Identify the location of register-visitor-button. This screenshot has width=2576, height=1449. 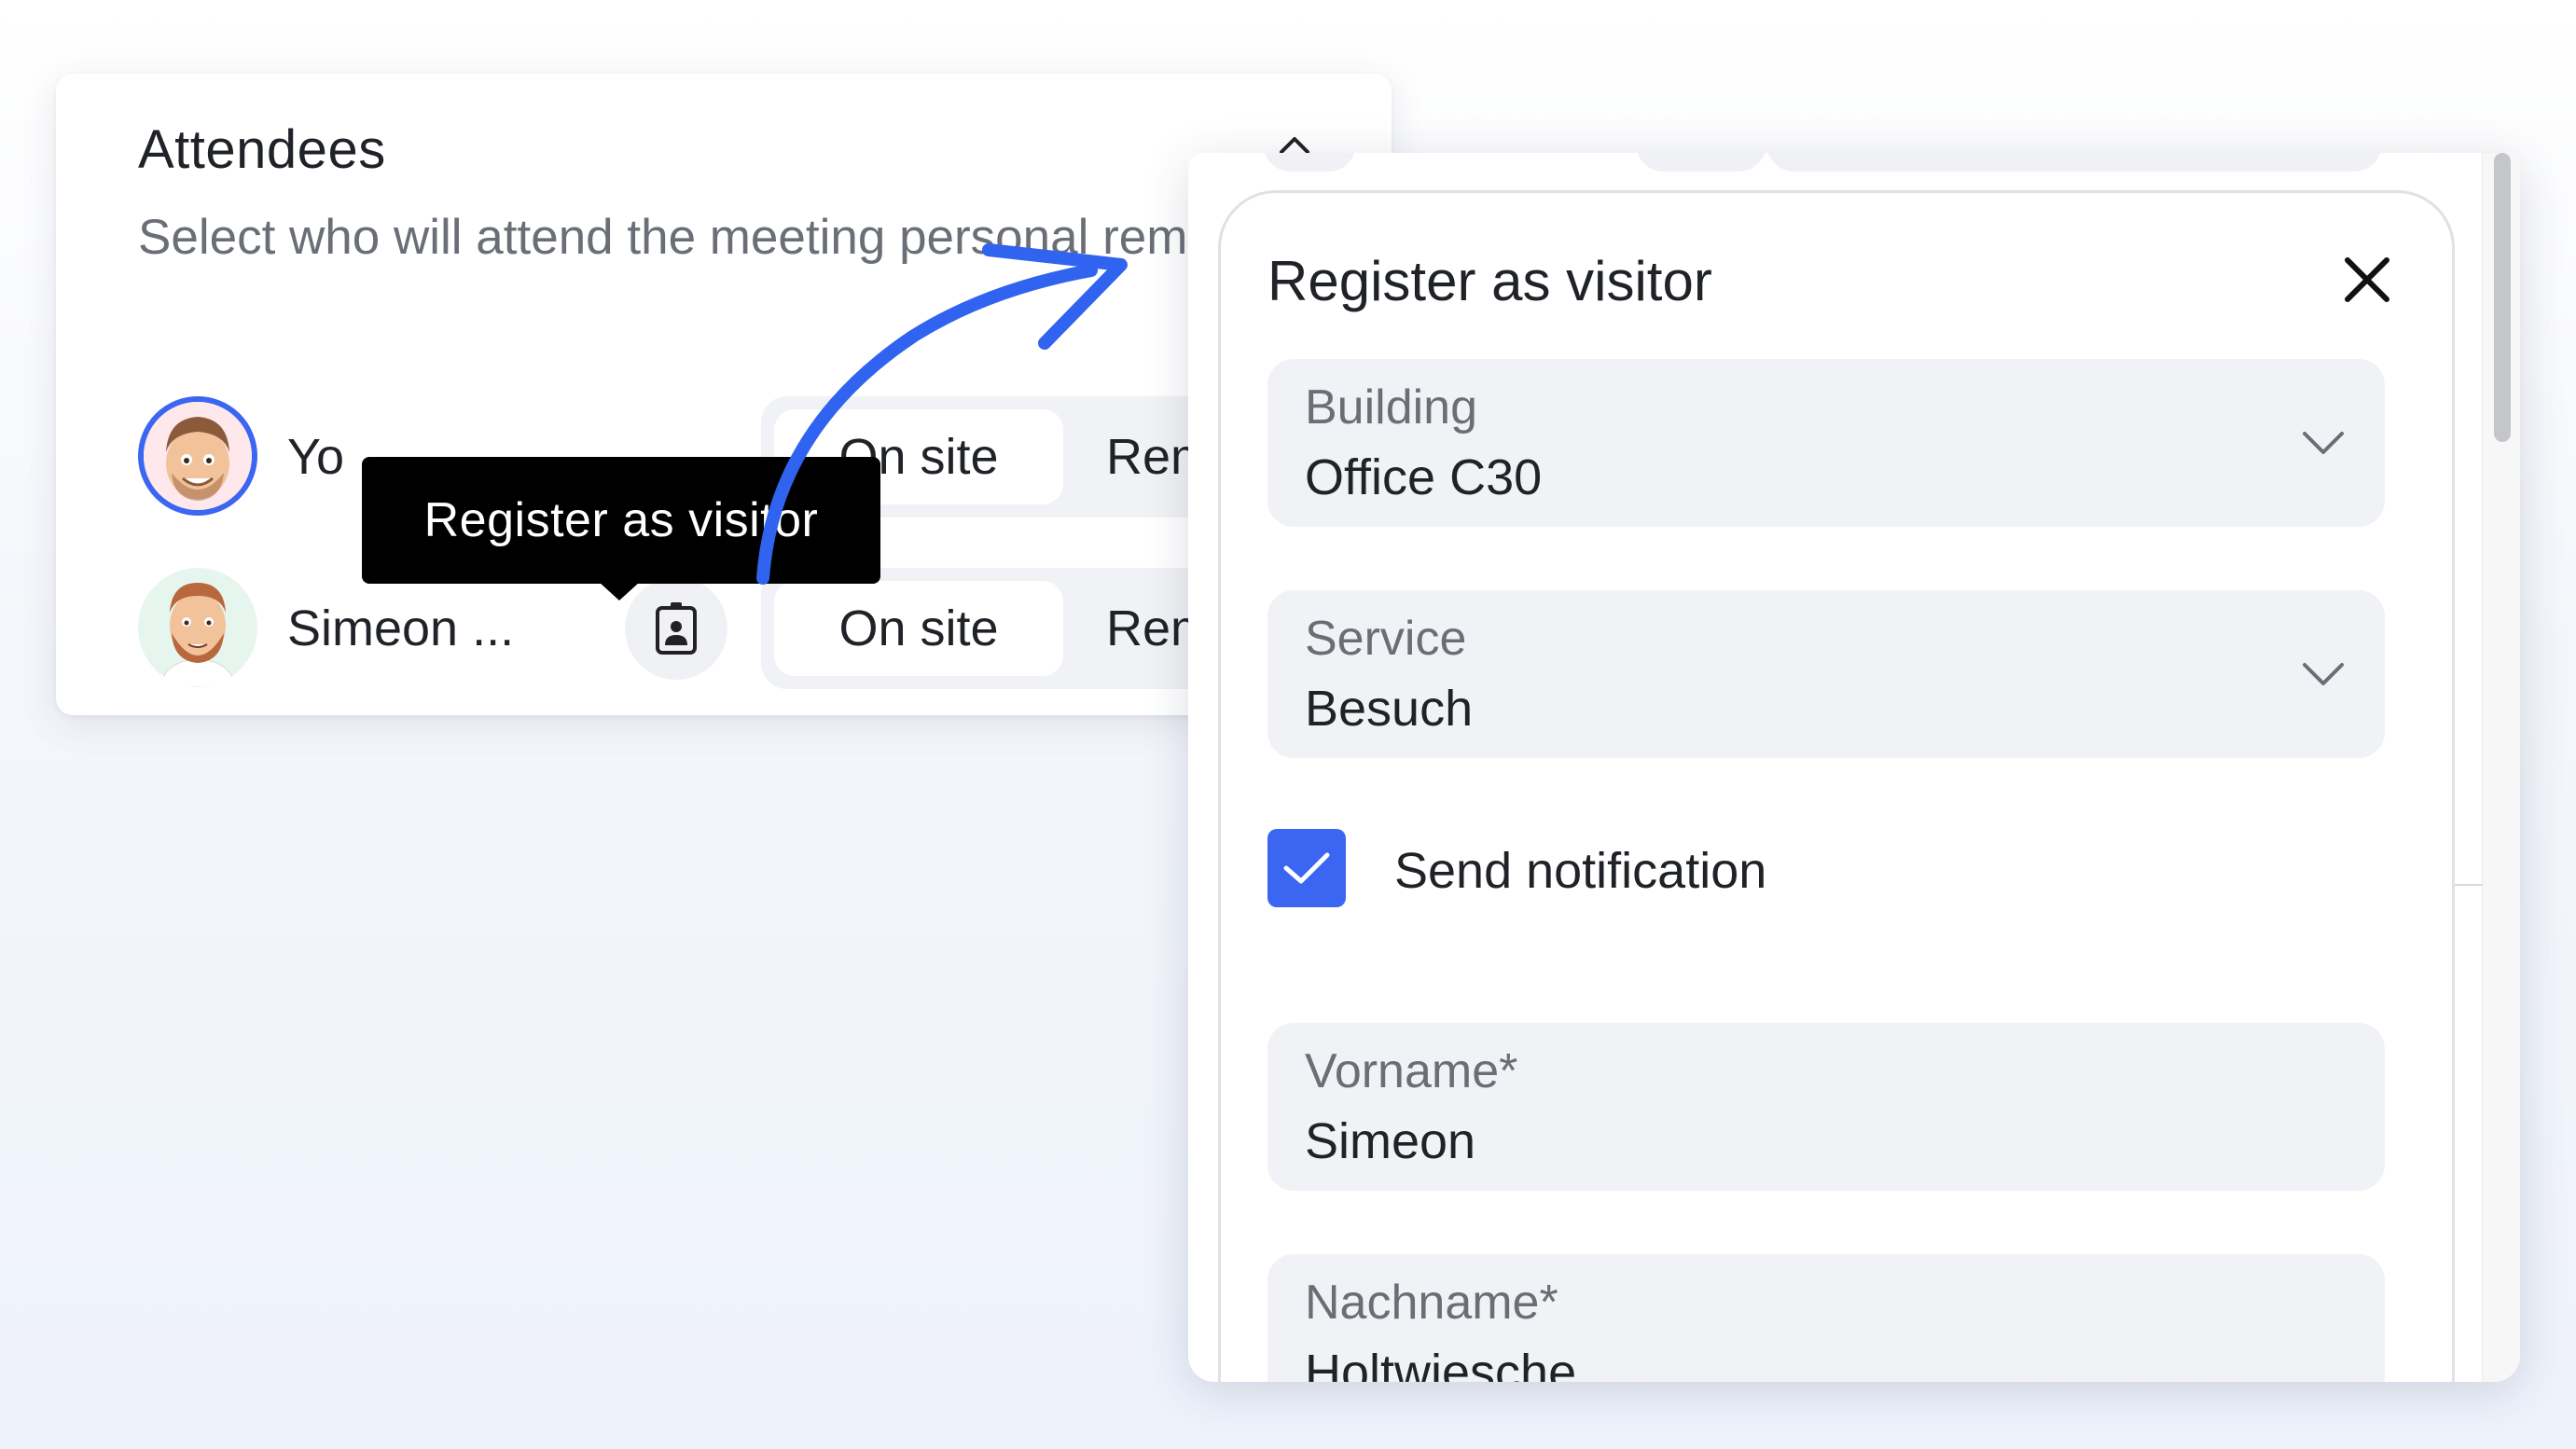
(676, 629).